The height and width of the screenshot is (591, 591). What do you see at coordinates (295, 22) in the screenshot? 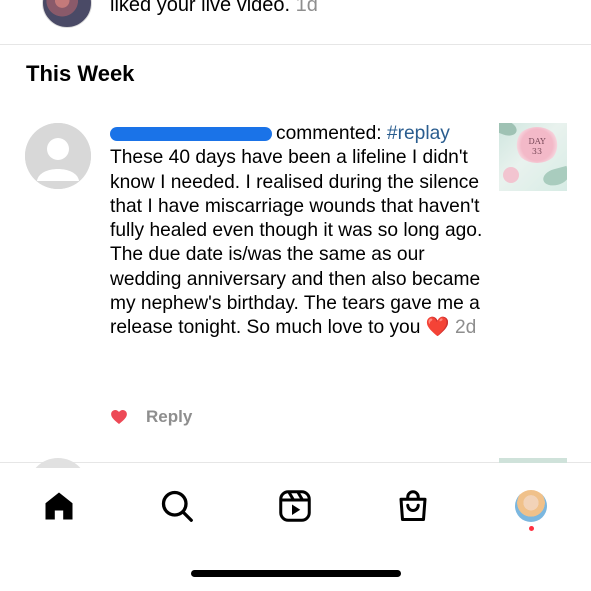
I see `previous-notification: liked your live video. 1d` at bounding box center [295, 22].